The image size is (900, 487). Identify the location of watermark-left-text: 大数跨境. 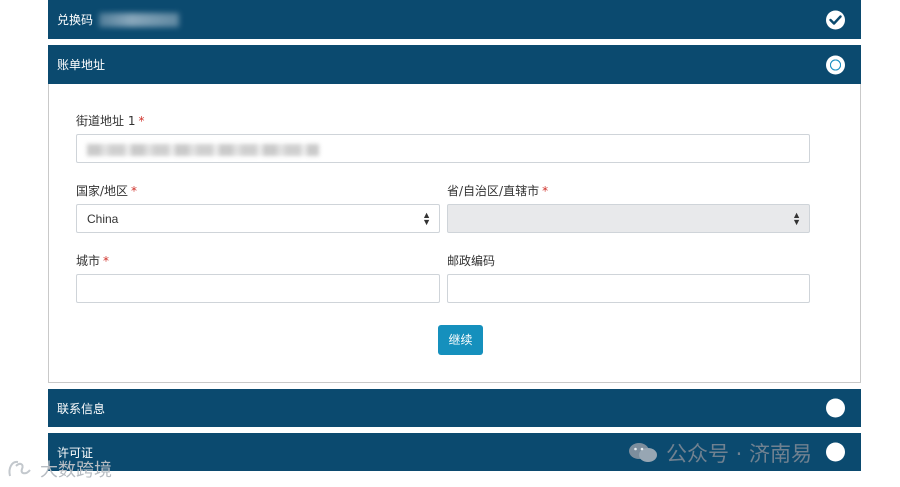
(76, 470).